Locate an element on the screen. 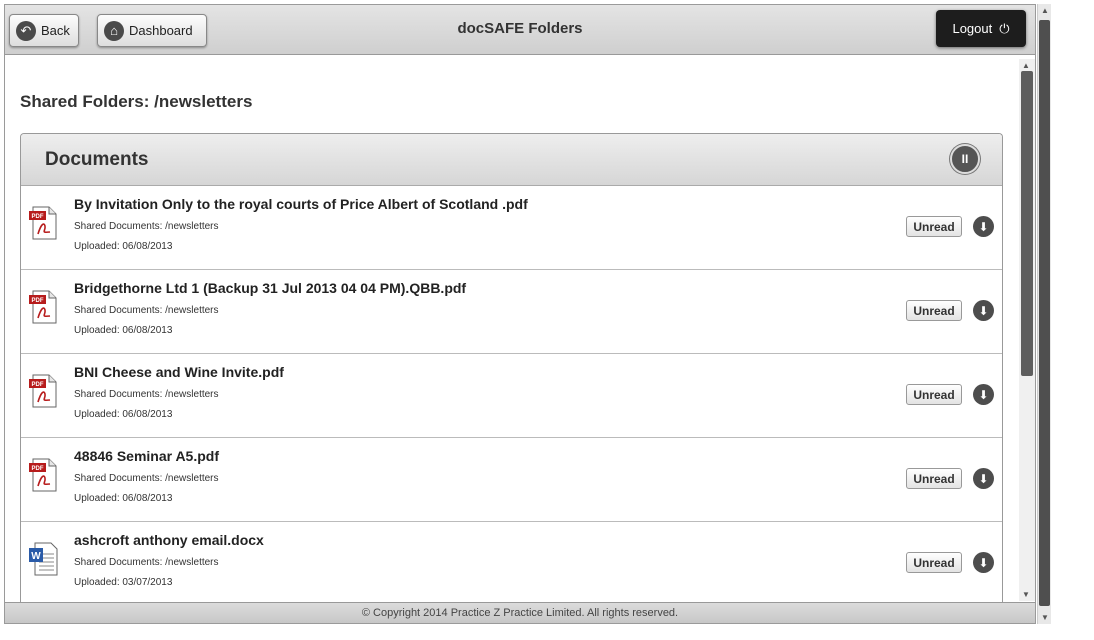  window-scrollbar: ▲ ▼ is located at coordinates (1044, 314).